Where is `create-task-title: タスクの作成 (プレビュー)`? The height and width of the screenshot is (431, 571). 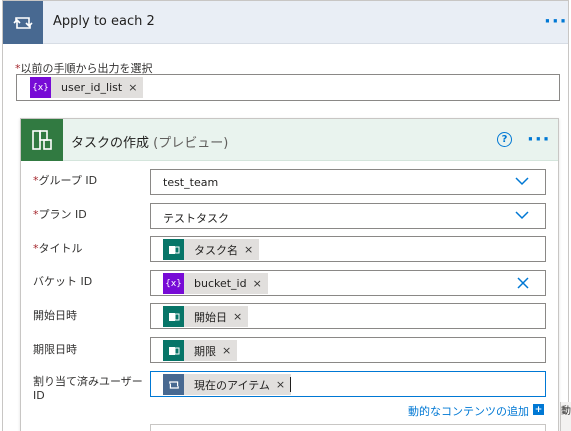 create-task-title: タスクの作成 (プレビュー) is located at coordinates (149, 141).